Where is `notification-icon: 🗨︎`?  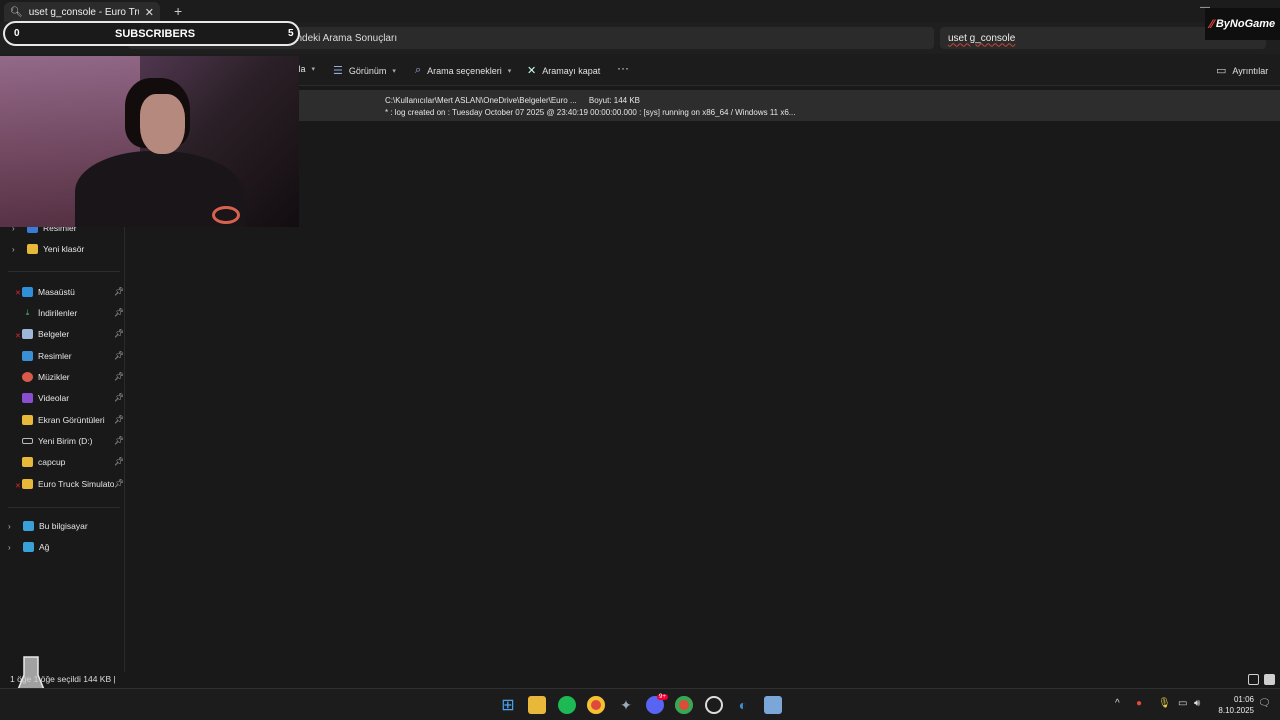
notification-icon: 🗨︎ is located at coordinates (1264, 703).